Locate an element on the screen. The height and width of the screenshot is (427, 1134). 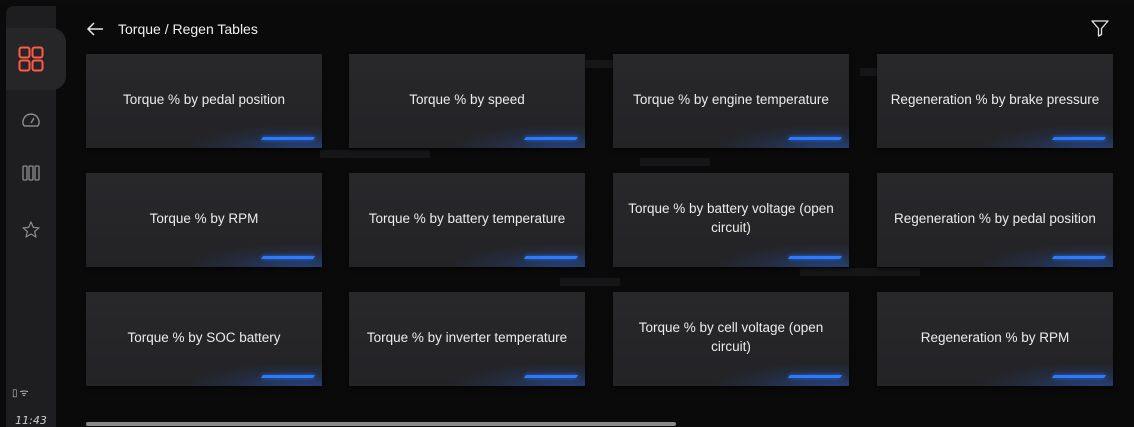
table-card-8: Torque % by SOC battery is located at coordinates (204, 339).